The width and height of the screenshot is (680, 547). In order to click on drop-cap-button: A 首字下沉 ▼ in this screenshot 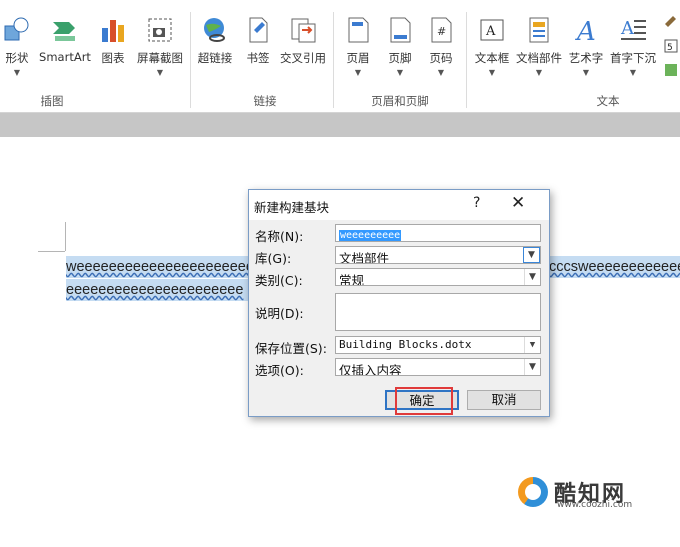, I will do `click(633, 43)`.